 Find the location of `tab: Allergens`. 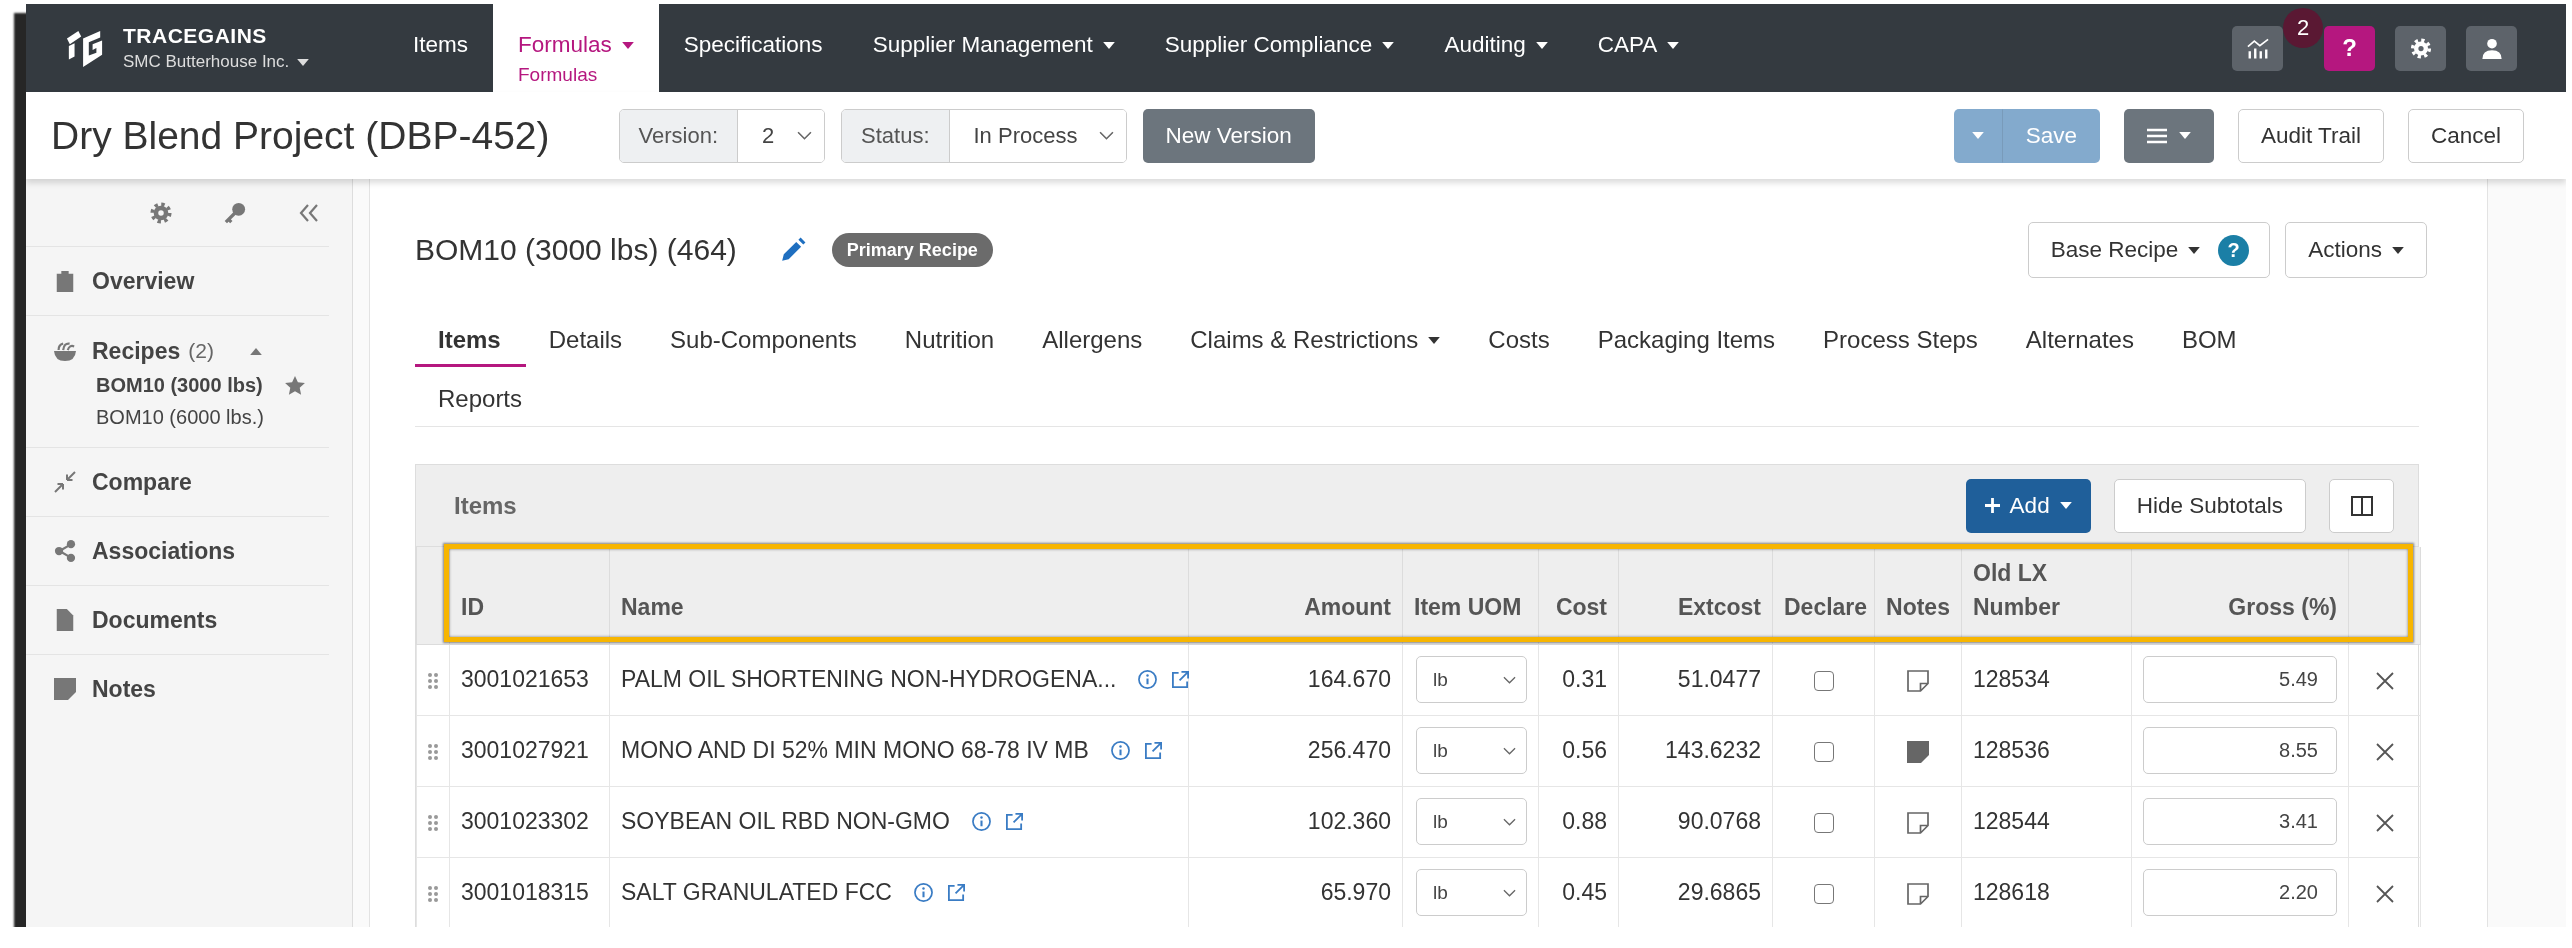

tab: Allergens is located at coordinates (1093, 340).